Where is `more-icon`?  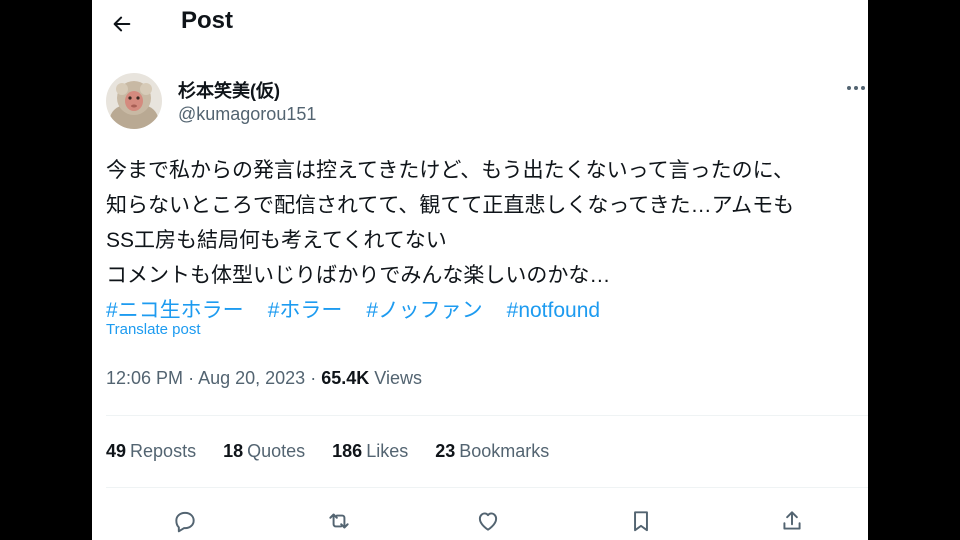 more-icon is located at coordinates (856, 88).